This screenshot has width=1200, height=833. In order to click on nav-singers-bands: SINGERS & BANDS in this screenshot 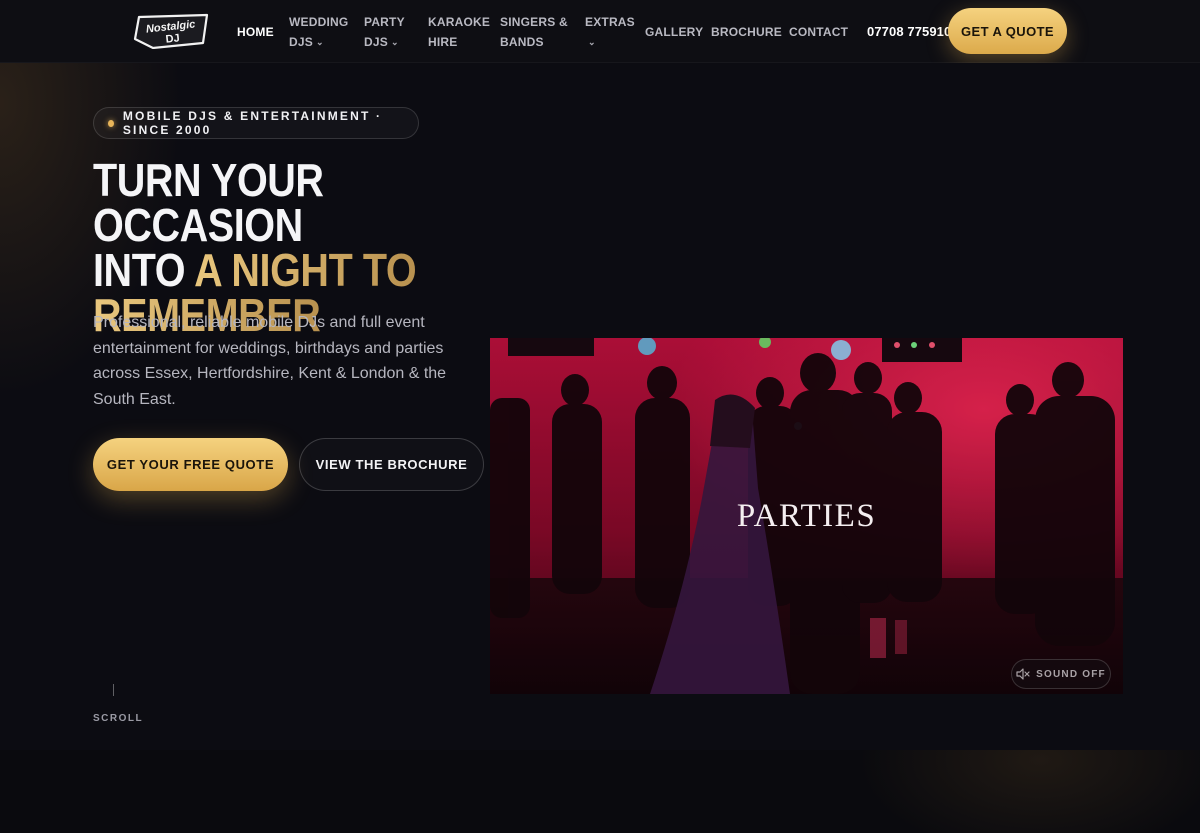, I will do `click(534, 32)`.